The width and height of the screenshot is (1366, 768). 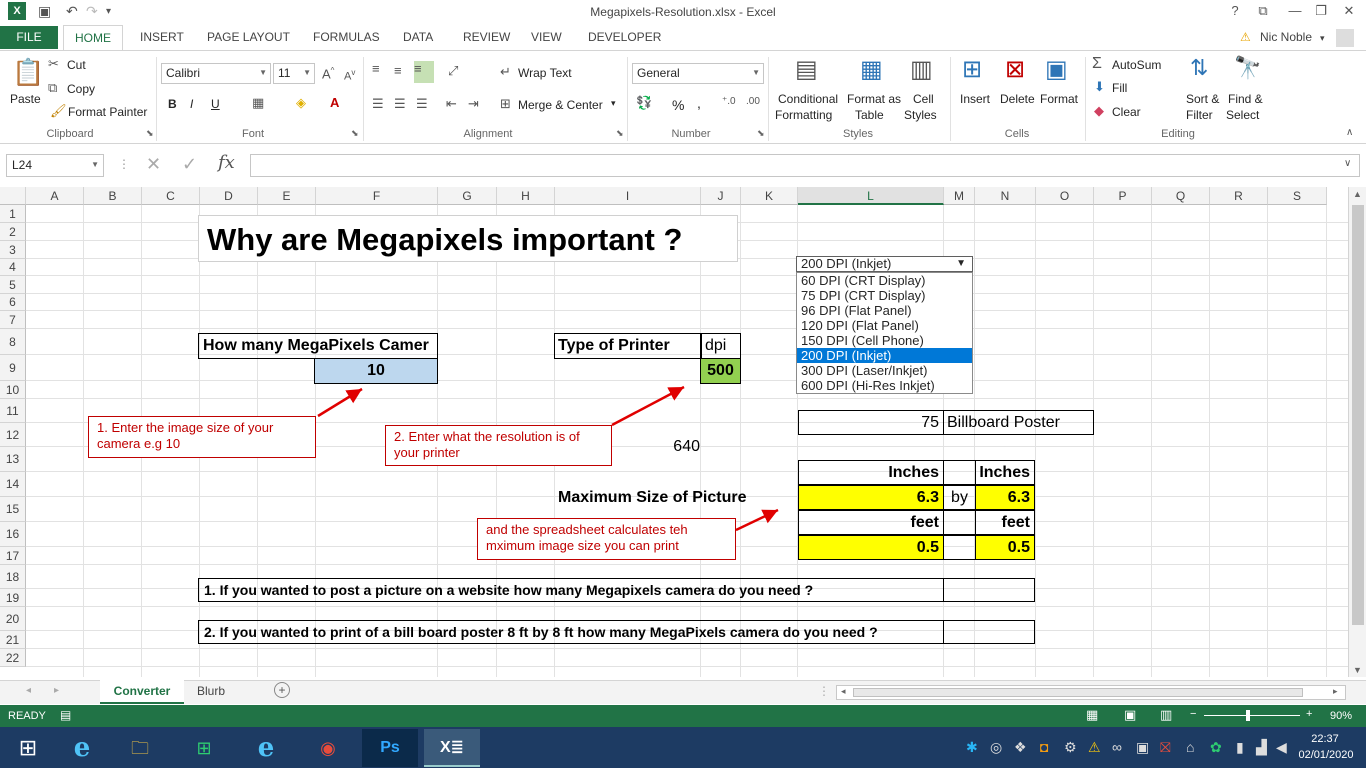 What do you see at coordinates (82, 748) in the screenshot?
I see `internet-explorer-icon: e` at bounding box center [82, 748].